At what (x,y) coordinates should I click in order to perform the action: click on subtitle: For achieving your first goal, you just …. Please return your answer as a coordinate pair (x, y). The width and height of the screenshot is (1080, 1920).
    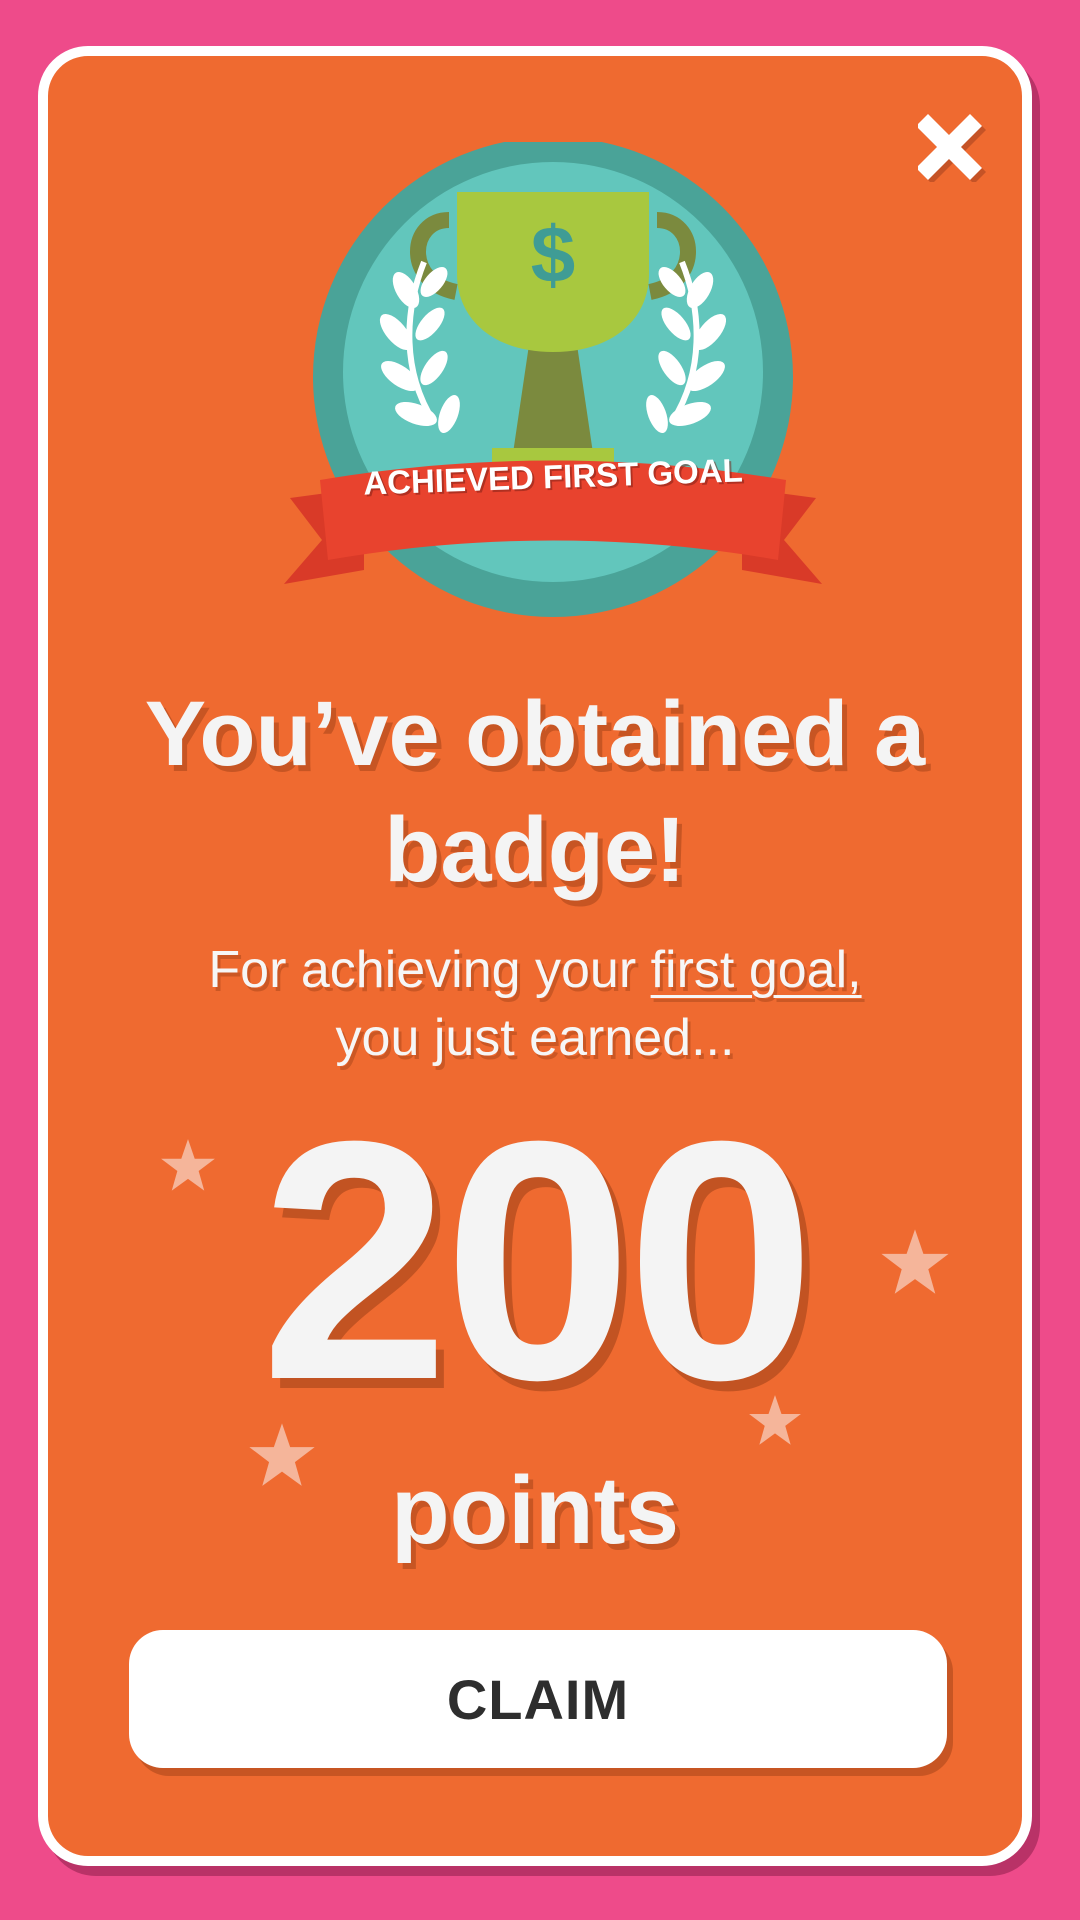
    Looking at the image, I should click on (535, 1004).